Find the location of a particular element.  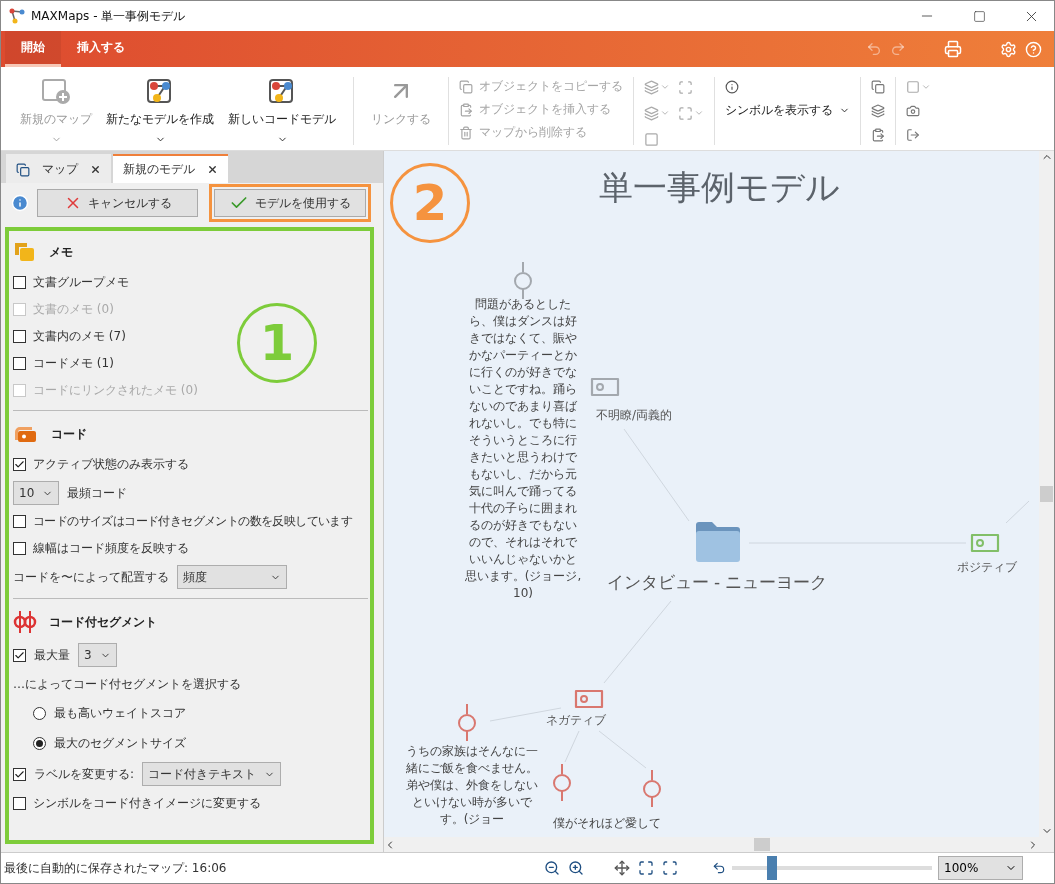

checkbox-label: シンボルをコード付きイメージに変更する is located at coordinates (147, 803).